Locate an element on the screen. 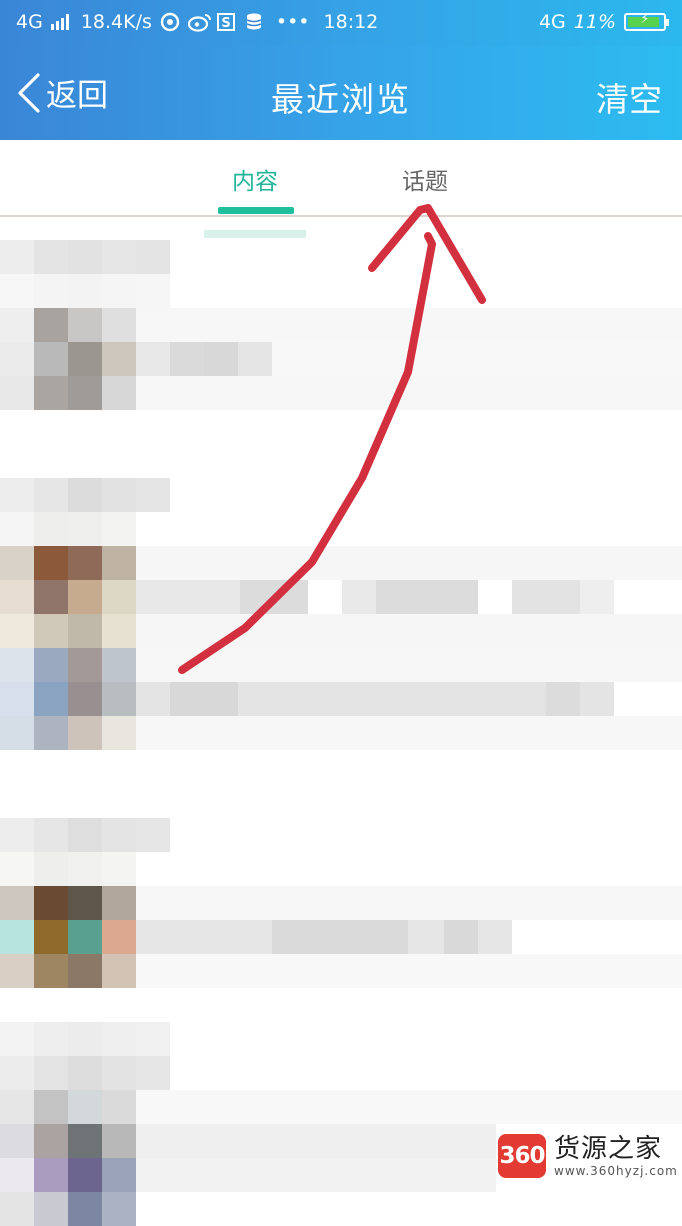  watermark-logo: 360 is located at coordinates (522, 1156).